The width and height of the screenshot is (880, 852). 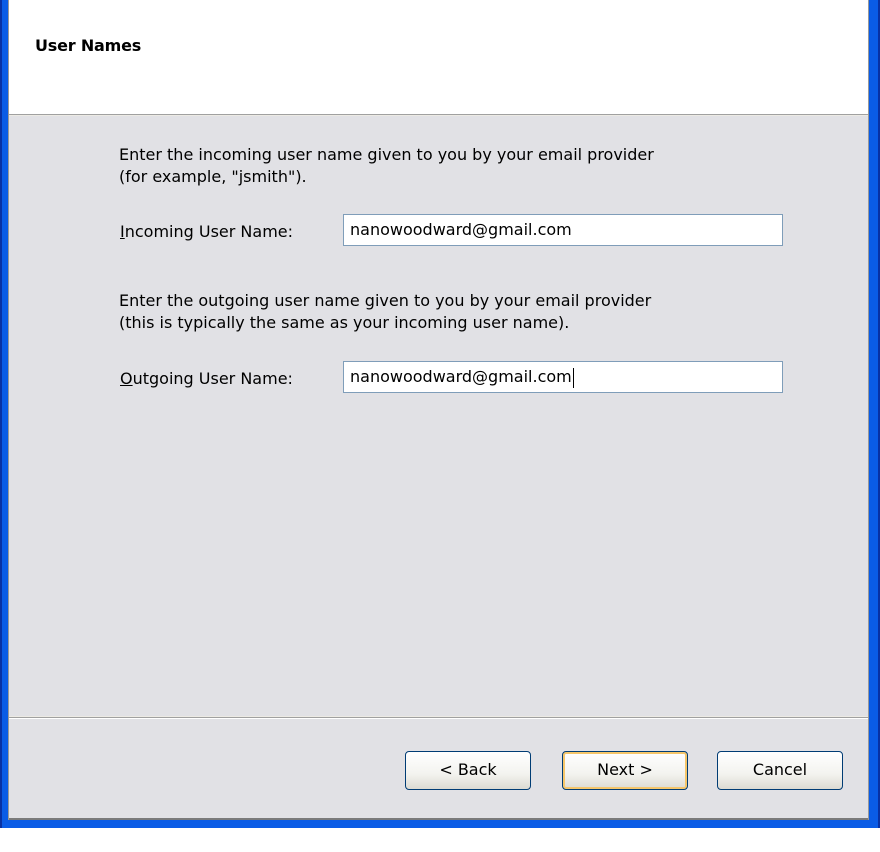 I want to click on outgoing-user-name-label: Outgoing User Name:, so click(x=206, y=378).